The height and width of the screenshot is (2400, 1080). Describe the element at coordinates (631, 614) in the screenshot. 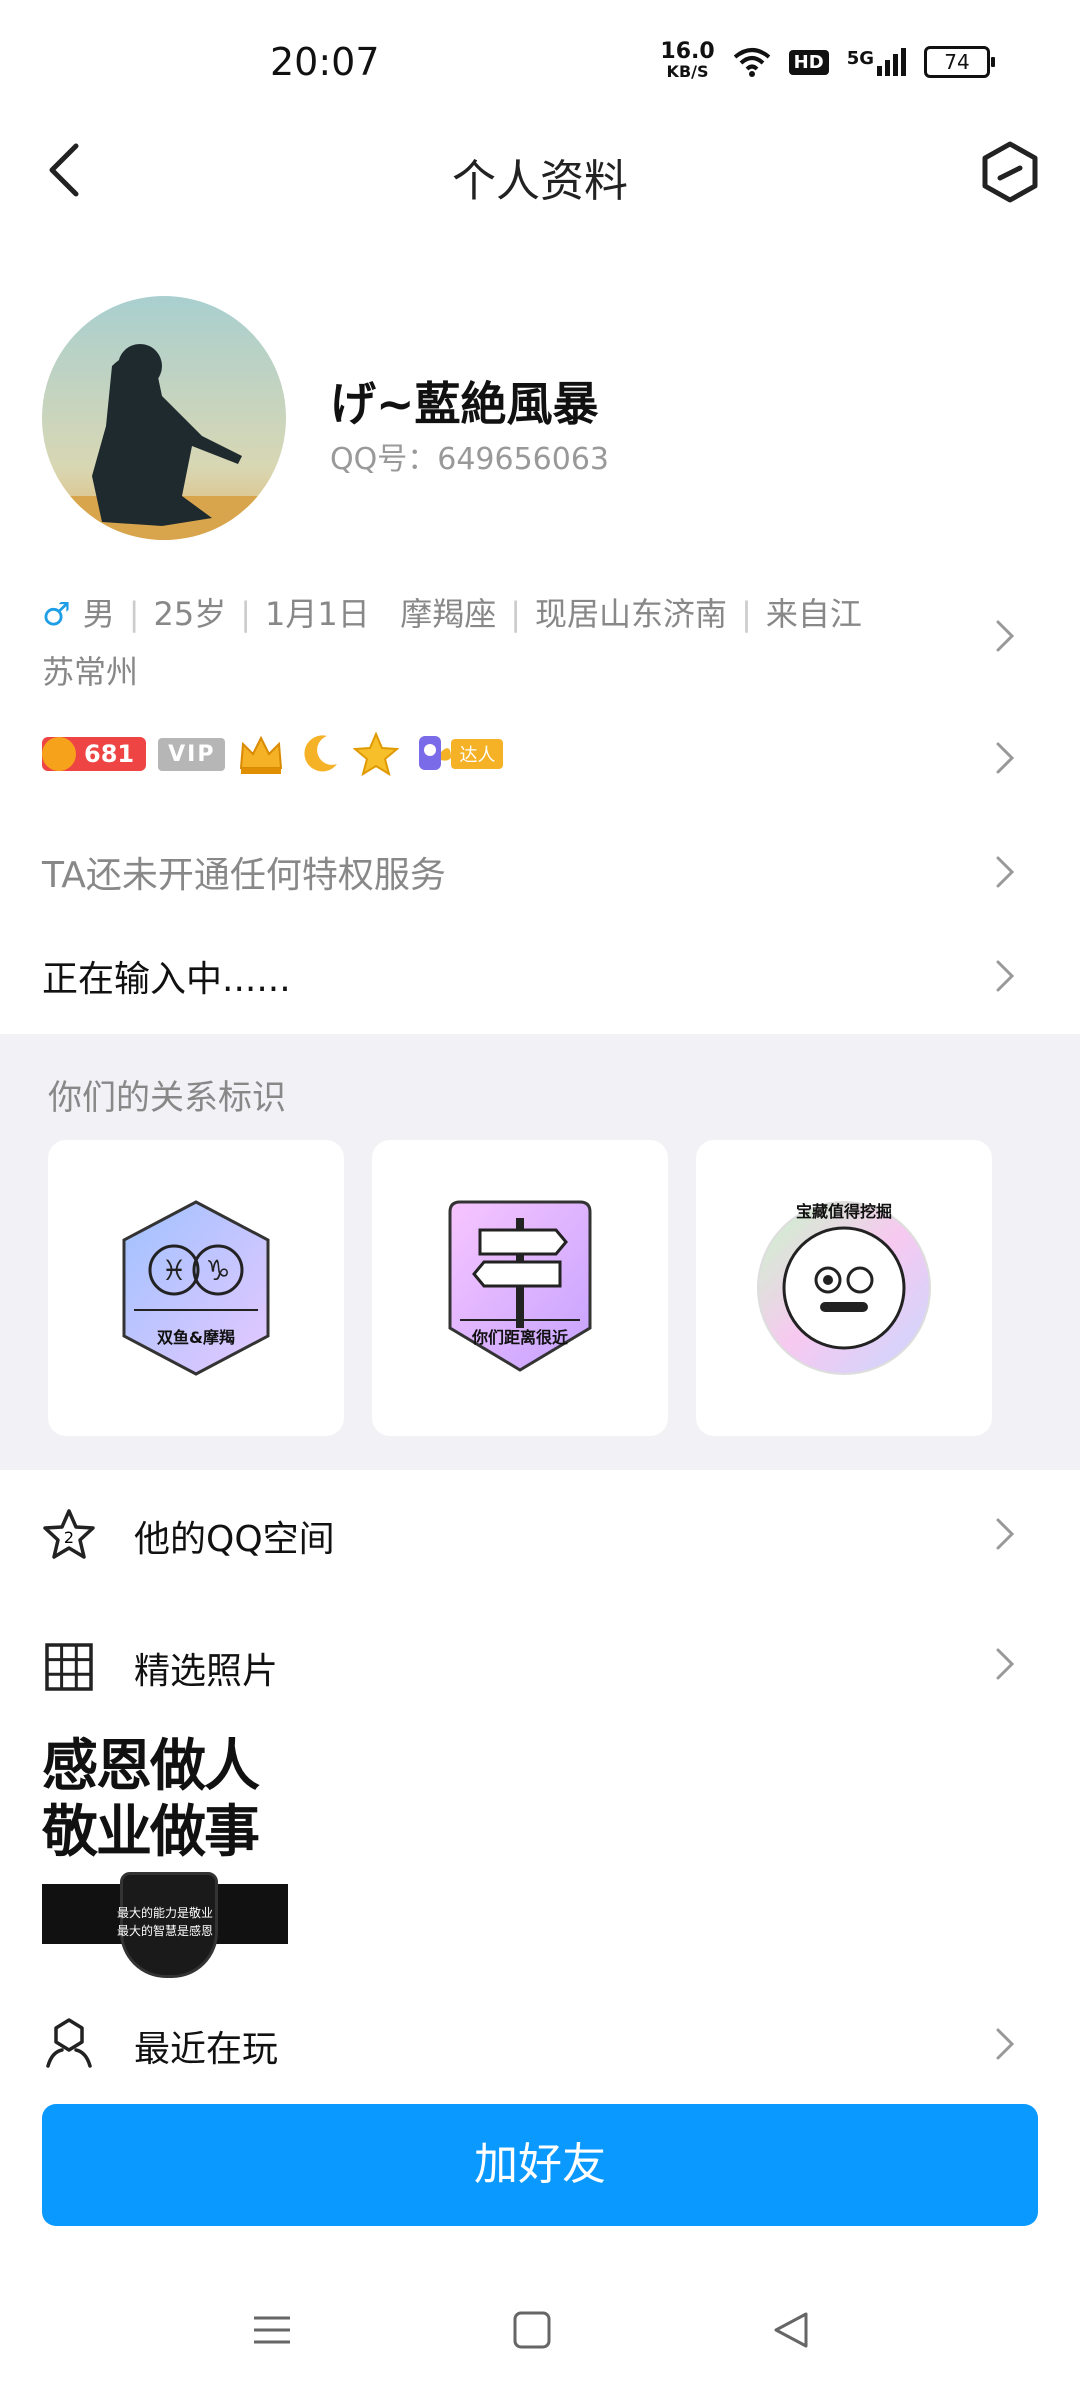

I see `location: 现居山东济南` at that location.